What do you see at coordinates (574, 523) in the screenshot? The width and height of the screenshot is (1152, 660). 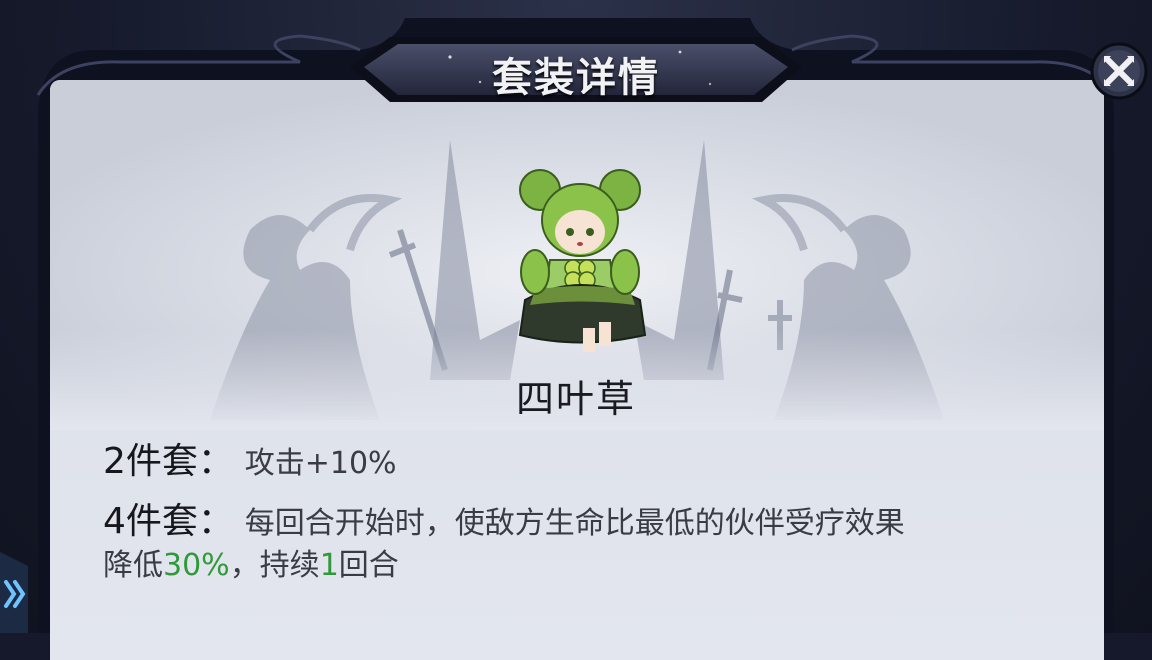 I see `bonus-text: 每回合开始时，使敌方生命比最低的伙伴受疗效果` at bounding box center [574, 523].